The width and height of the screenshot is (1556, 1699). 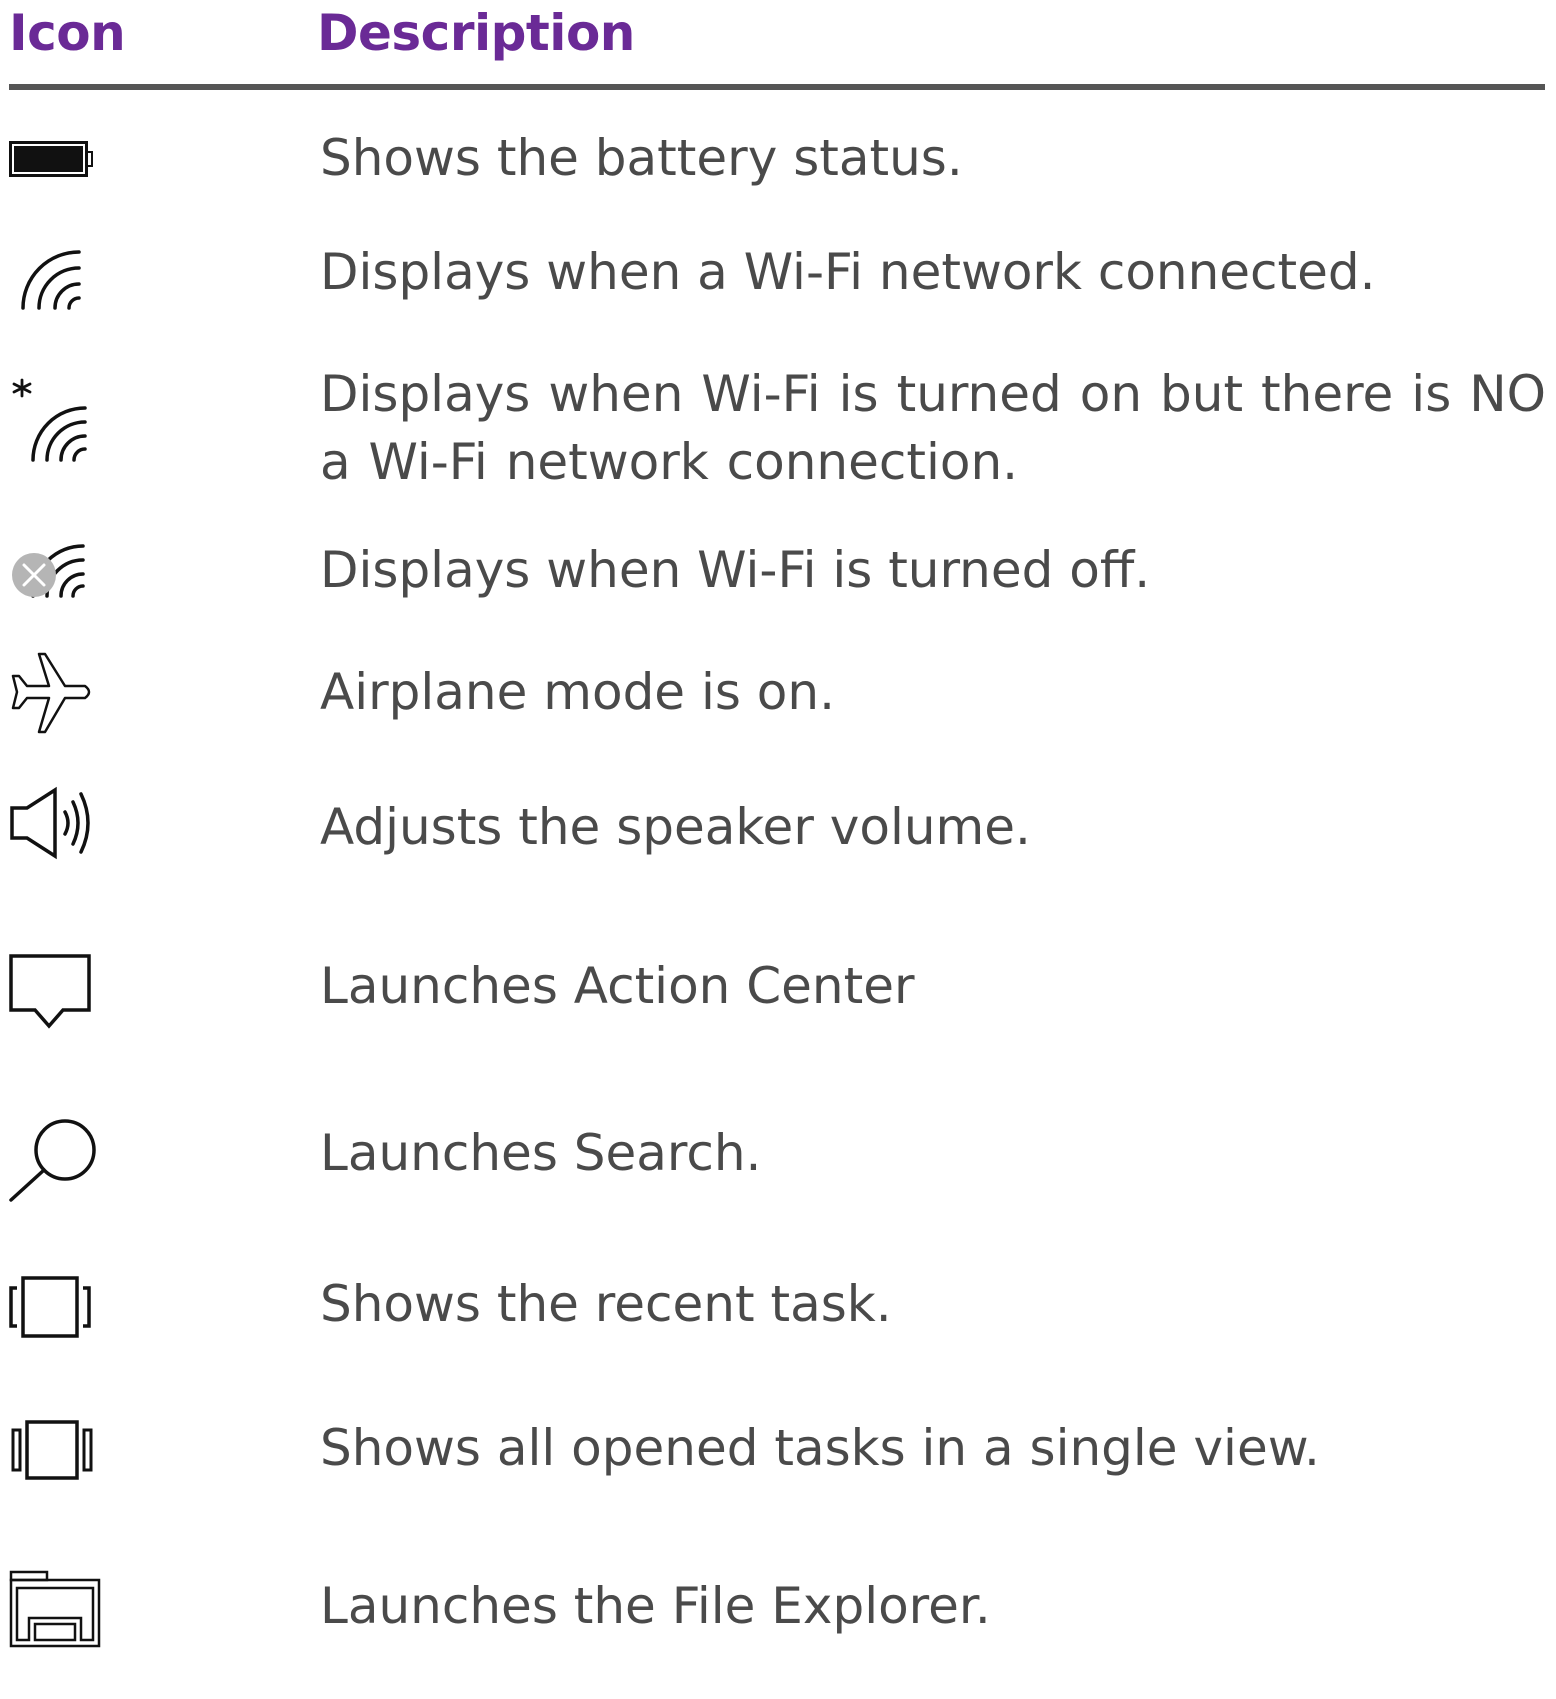 I want to click on search-icon, so click(x=54, y=1160).